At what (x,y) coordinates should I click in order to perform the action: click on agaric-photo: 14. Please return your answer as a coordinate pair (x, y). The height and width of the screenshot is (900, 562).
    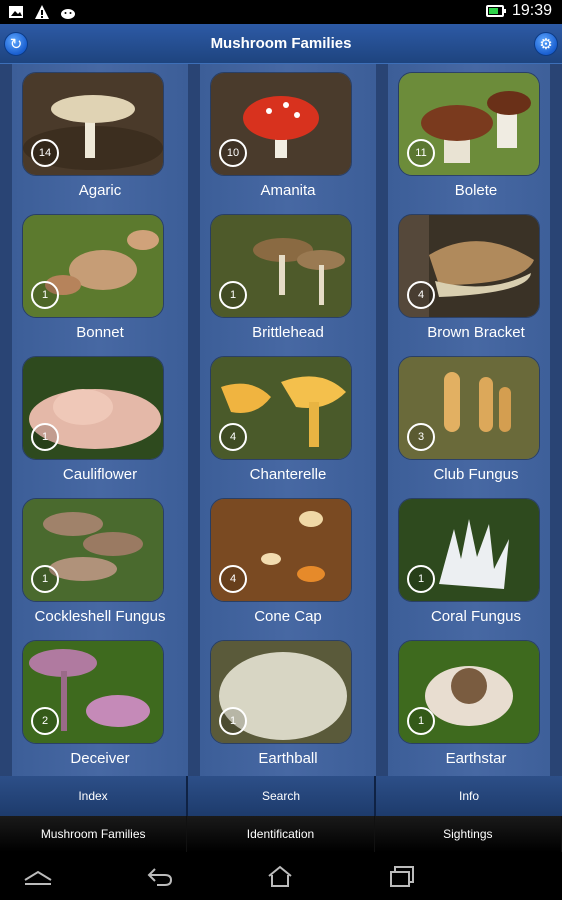
    Looking at the image, I should click on (93, 124).